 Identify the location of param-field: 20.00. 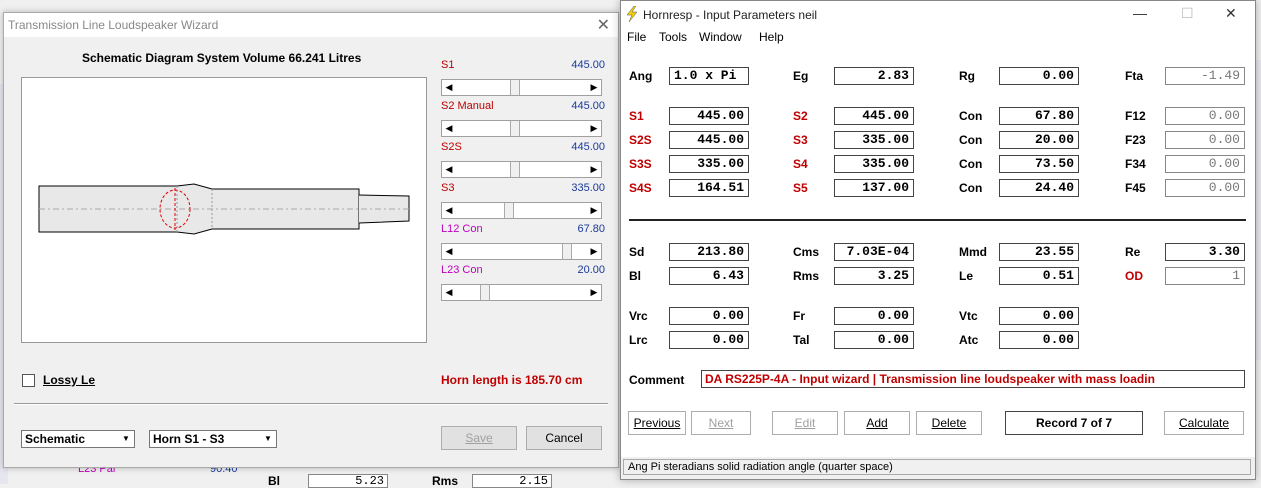
(1039, 140).